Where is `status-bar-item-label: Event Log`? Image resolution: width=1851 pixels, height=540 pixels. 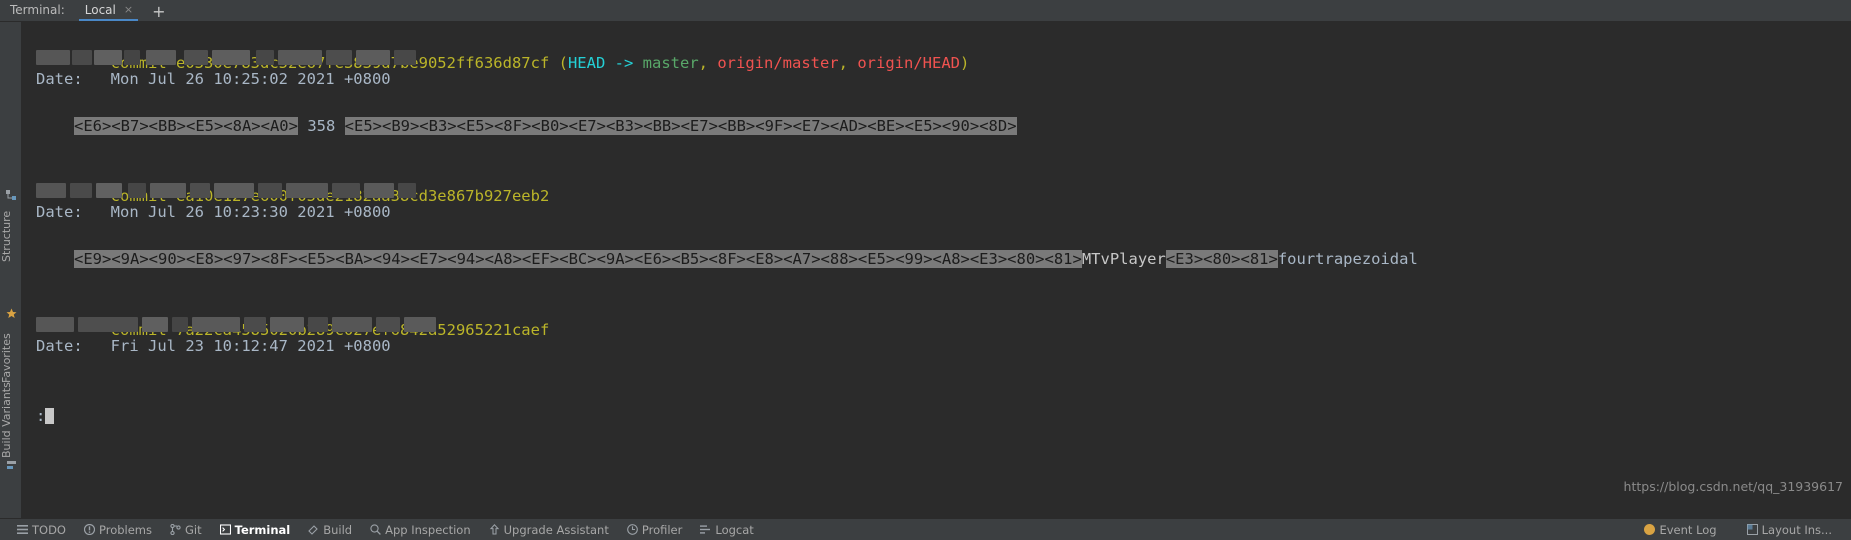
status-bar-item-label: Event Log is located at coordinates (1688, 529).